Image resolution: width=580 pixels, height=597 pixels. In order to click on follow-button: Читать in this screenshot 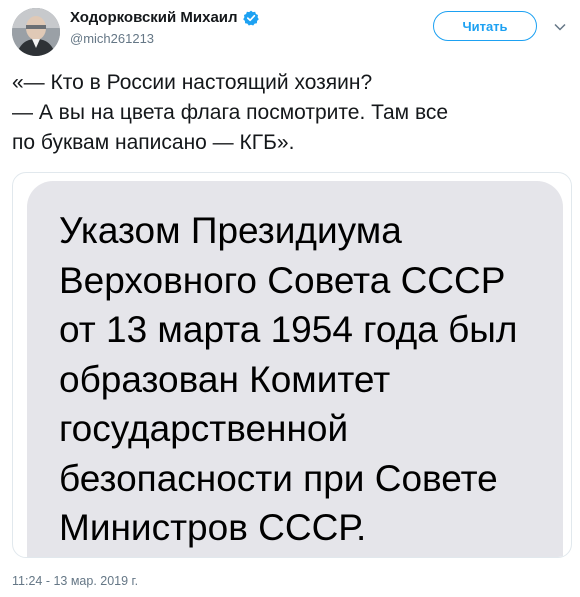, I will do `click(485, 26)`.